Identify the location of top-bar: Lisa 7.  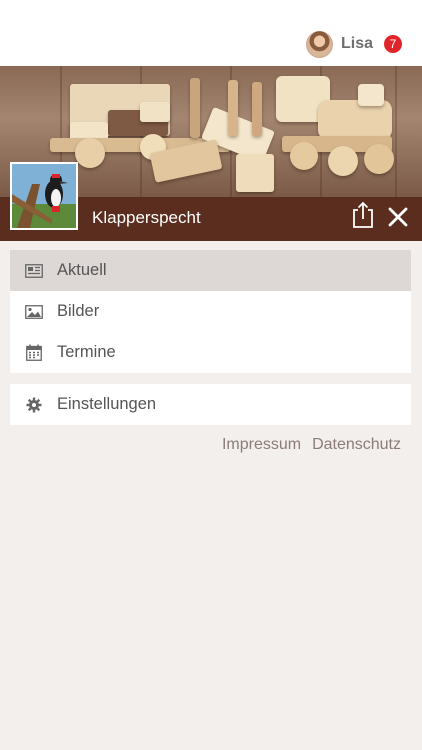
(211, 33).